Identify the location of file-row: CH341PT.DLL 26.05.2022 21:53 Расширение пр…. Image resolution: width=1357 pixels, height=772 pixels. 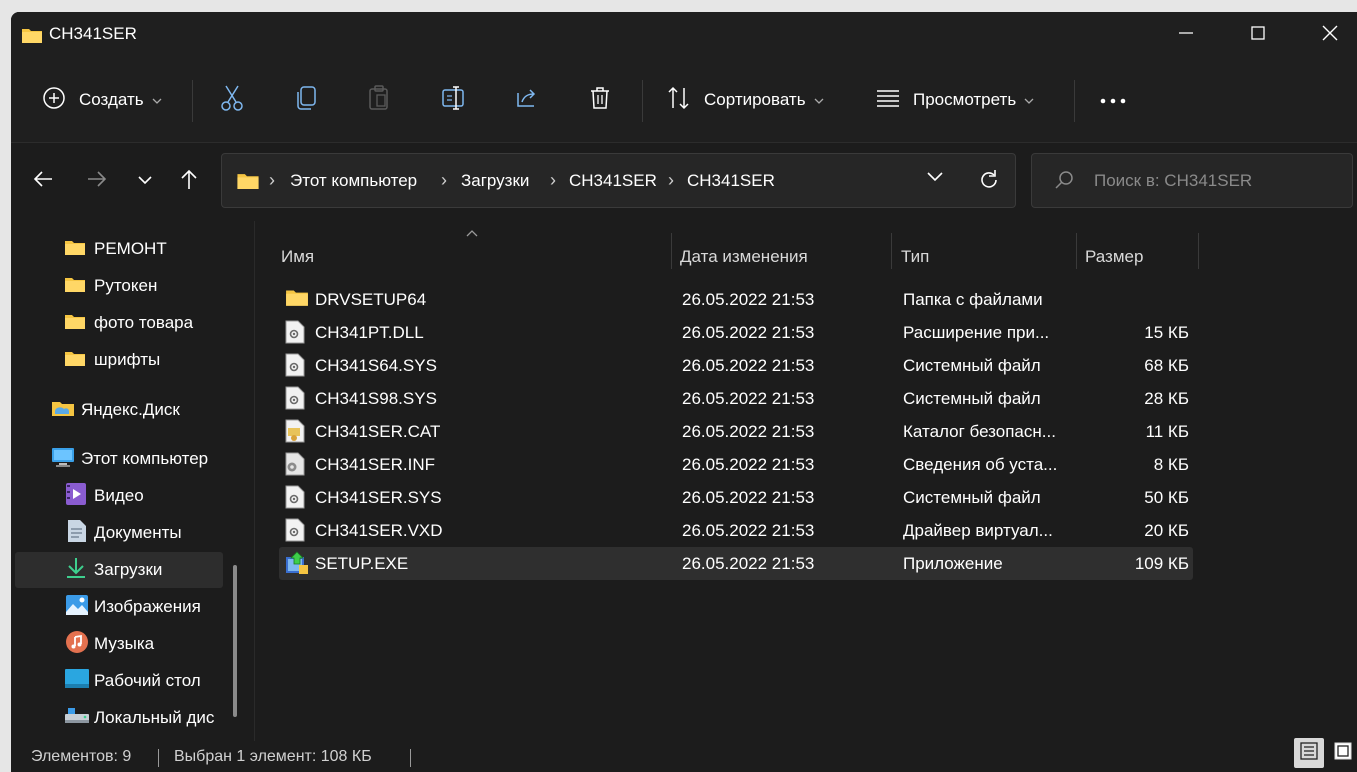
(736, 332).